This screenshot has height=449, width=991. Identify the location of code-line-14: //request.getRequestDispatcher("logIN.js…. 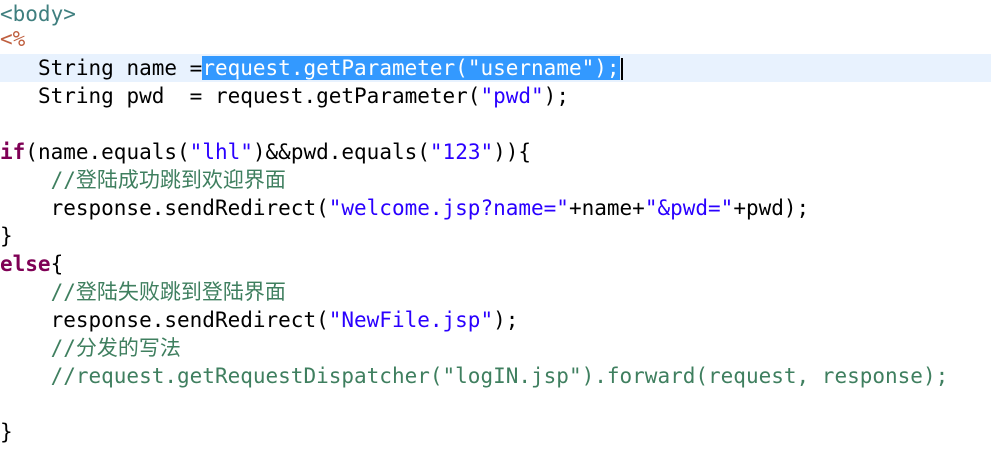
(495, 376).